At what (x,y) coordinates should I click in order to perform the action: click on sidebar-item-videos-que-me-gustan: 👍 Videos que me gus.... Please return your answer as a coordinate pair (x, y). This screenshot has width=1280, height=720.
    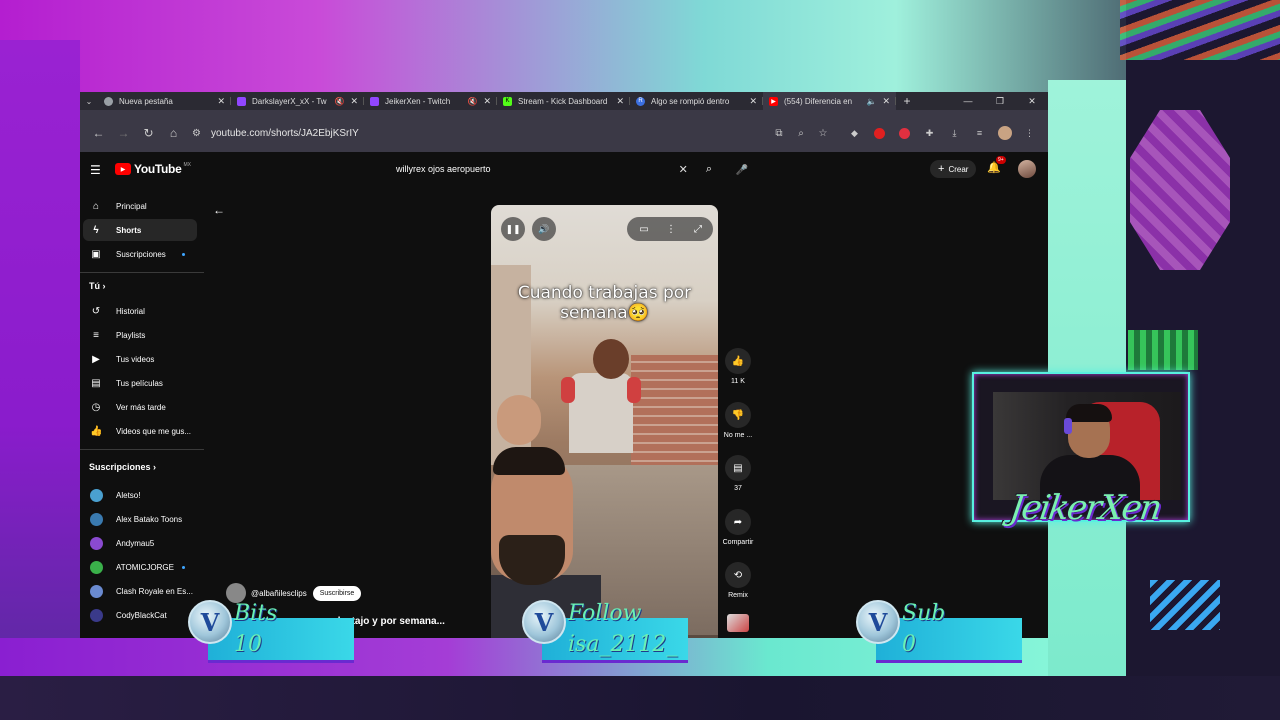
    Looking at the image, I should click on (140, 431).